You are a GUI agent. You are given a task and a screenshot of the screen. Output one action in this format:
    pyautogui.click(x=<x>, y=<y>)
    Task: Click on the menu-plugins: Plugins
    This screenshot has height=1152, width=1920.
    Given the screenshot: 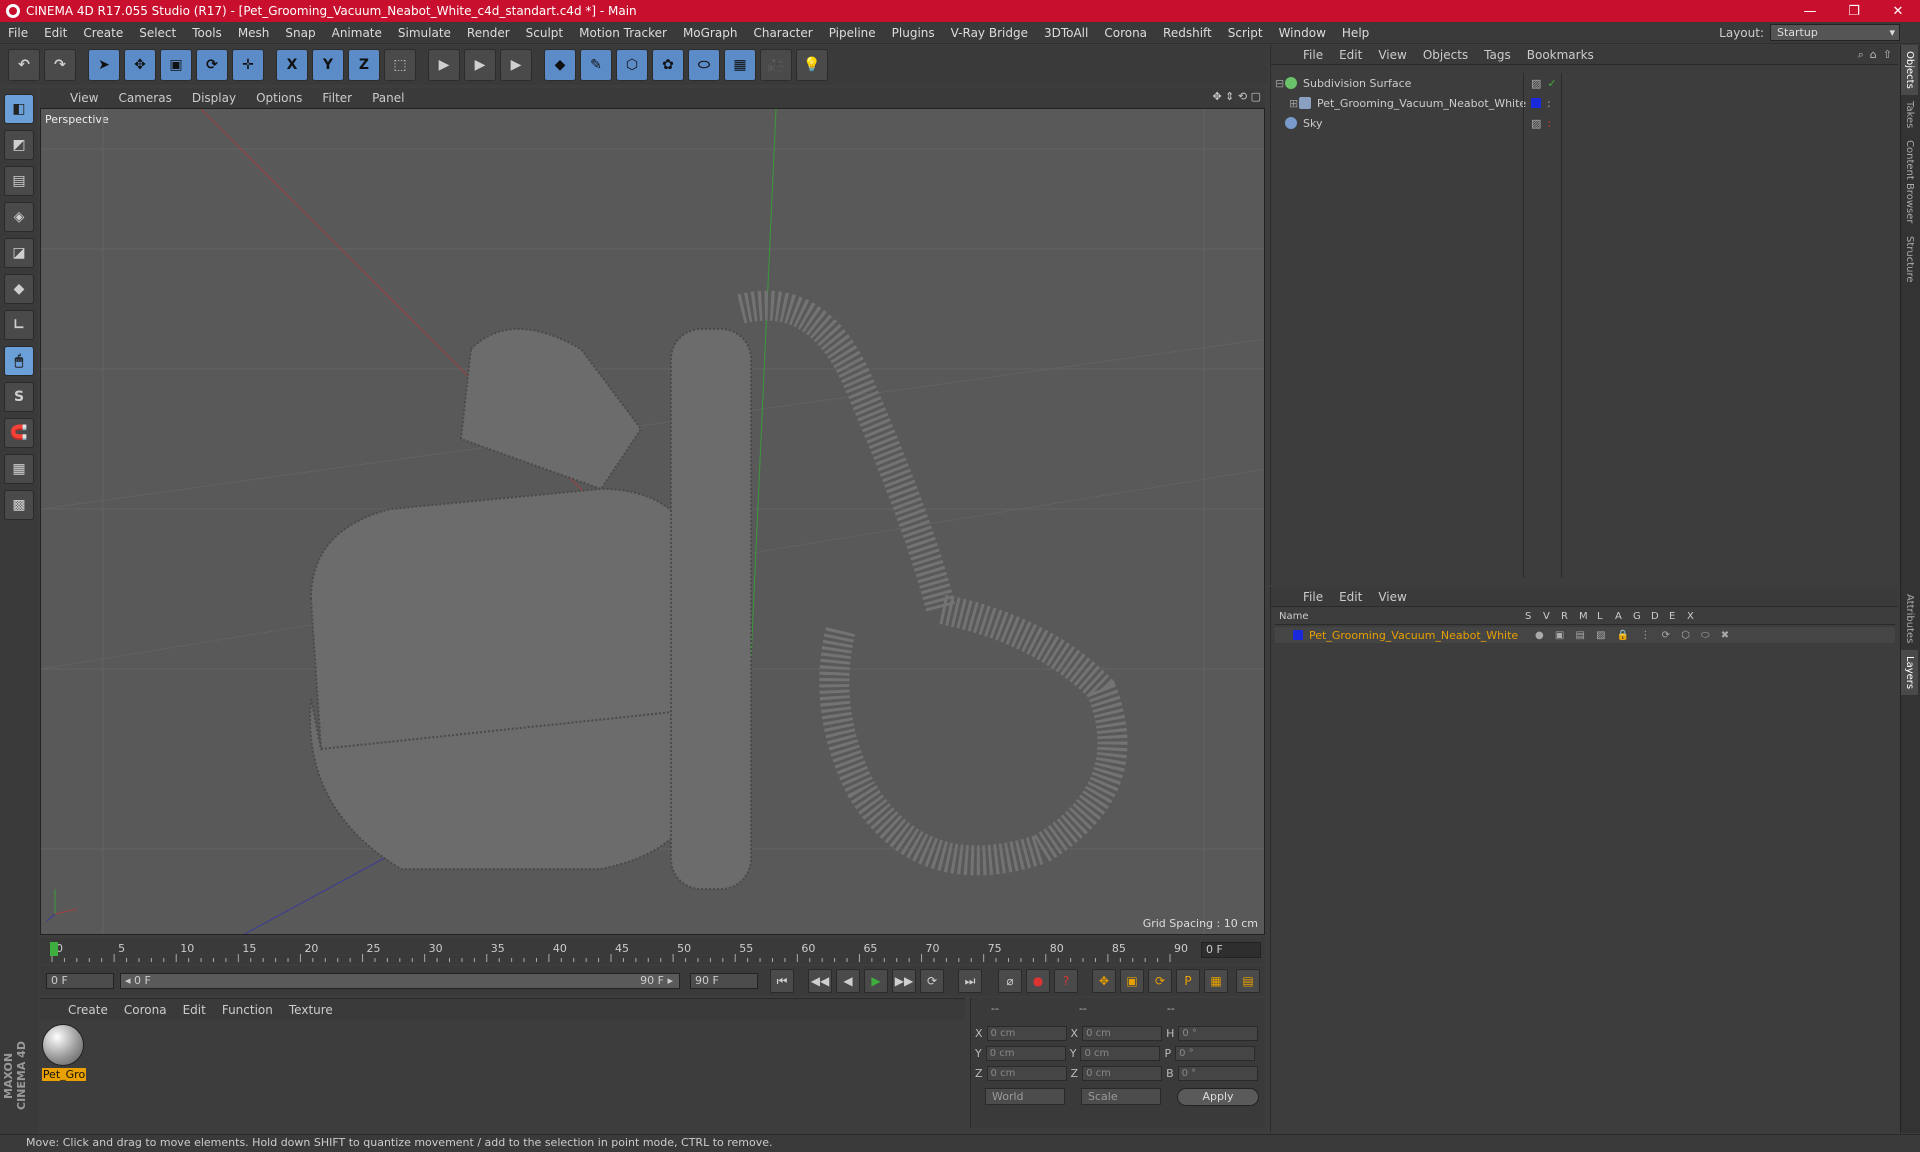 What is the action you would take?
    pyautogui.click(x=913, y=33)
    